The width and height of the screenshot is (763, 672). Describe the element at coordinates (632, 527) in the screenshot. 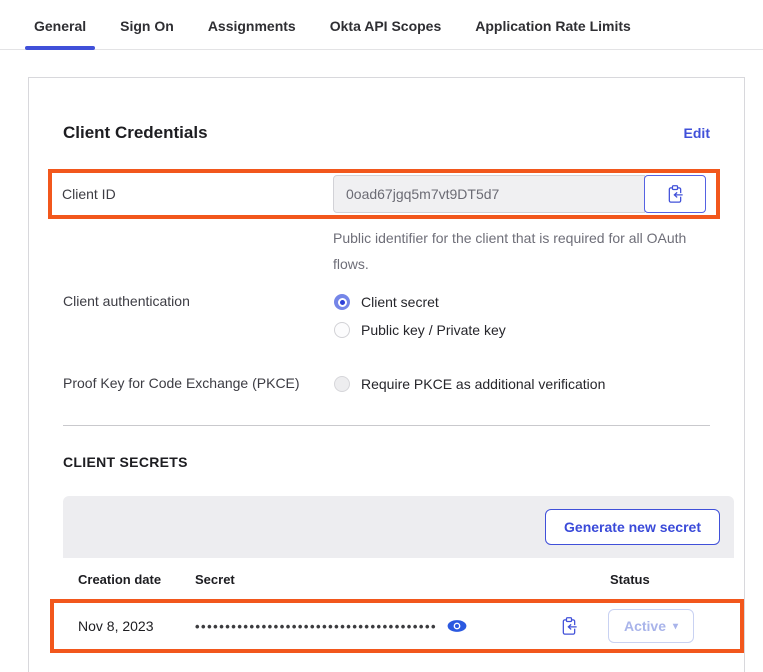

I see `generate-new-secret-button: Generate new secret` at that location.